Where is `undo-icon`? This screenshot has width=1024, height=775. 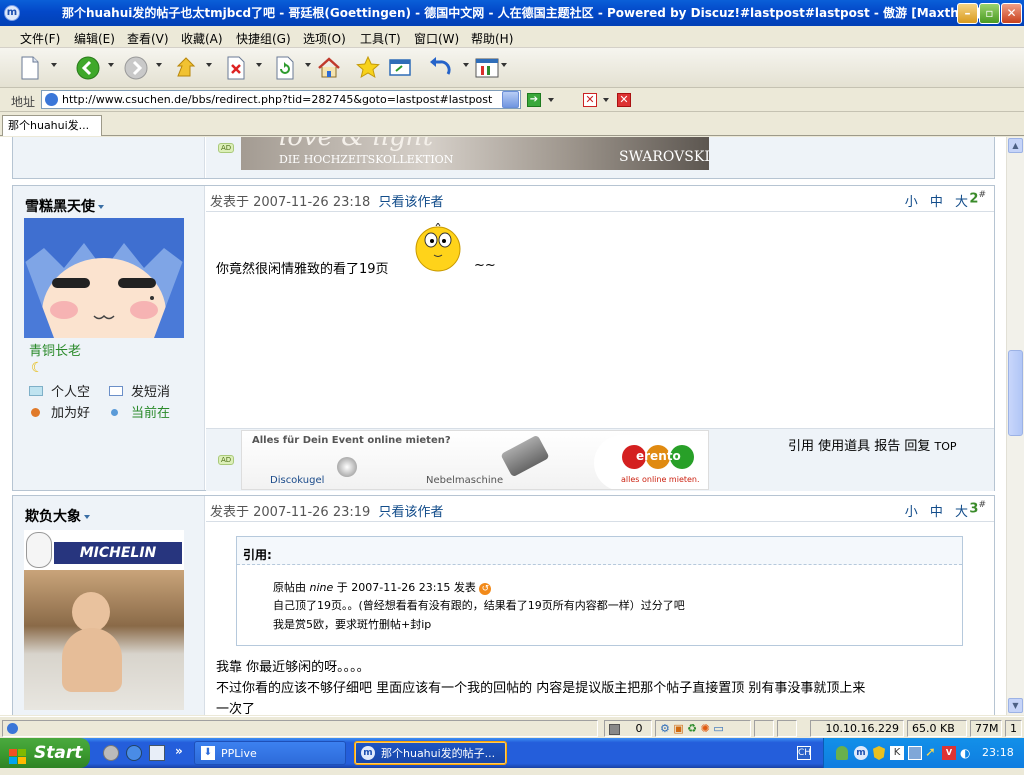 undo-icon is located at coordinates (441, 68).